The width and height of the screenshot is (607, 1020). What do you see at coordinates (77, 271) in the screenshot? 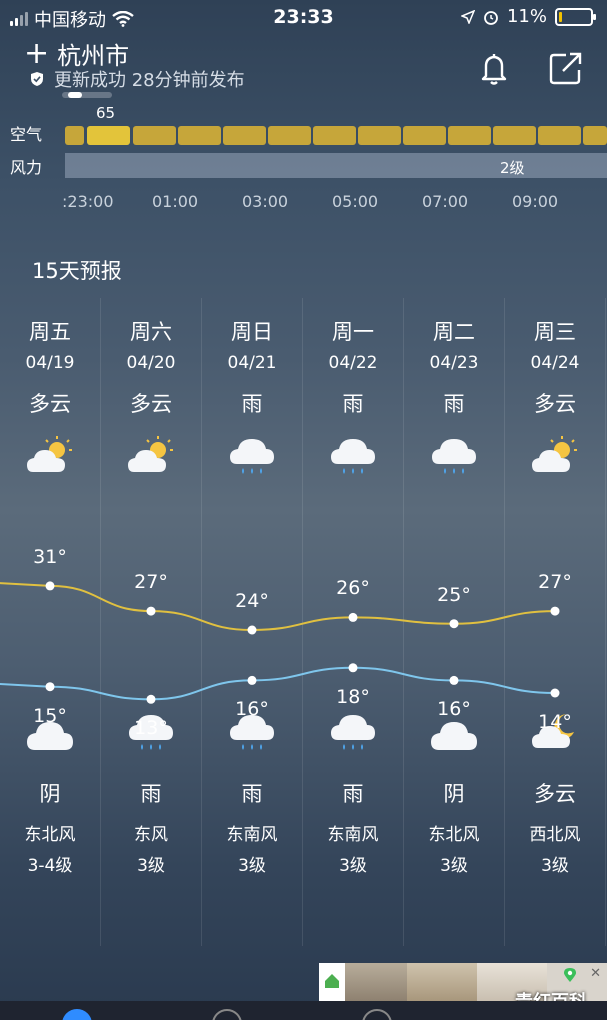
I see `forecast-title: 15天预报` at bounding box center [77, 271].